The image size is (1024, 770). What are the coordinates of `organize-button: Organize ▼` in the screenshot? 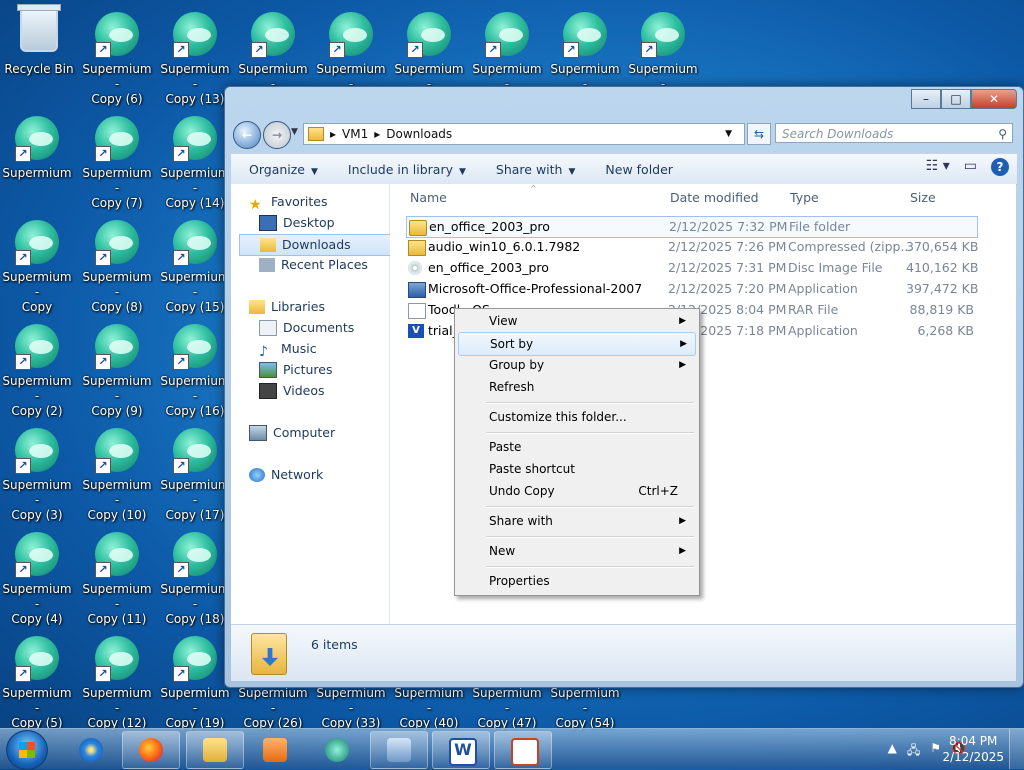 It's located at (280, 169).